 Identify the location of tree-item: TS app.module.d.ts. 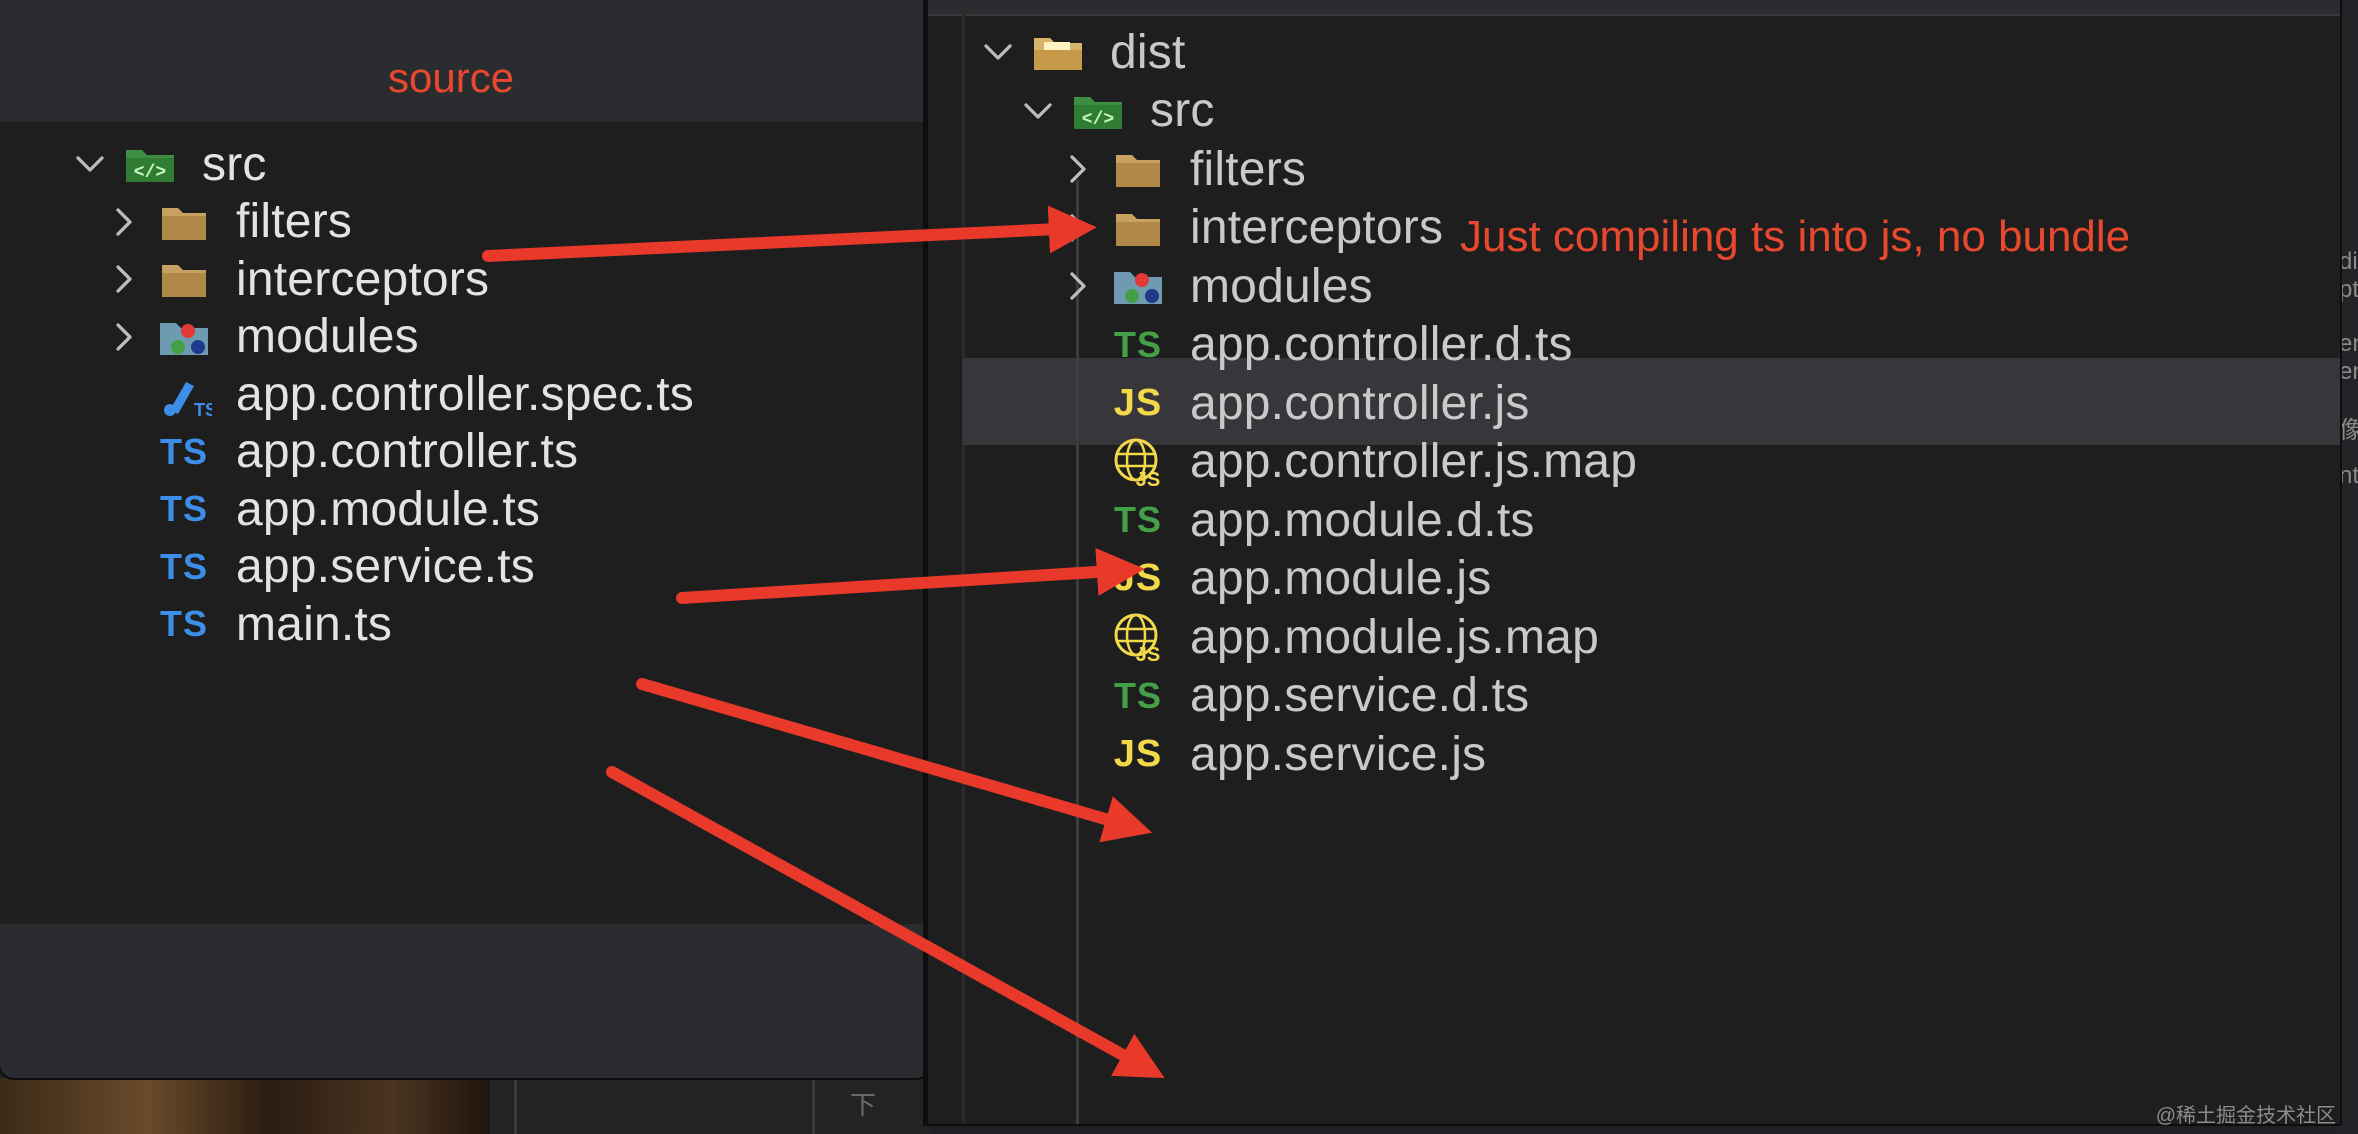
(1296, 520).